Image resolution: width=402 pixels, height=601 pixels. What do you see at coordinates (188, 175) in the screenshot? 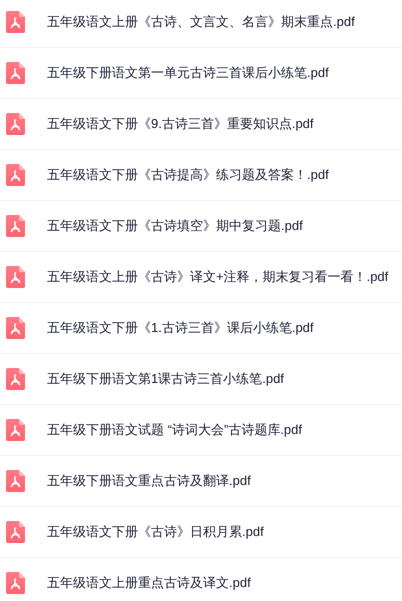
I see `file-name: 五年级语文下册《古诗提高》练习题及答案！.pdf` at bounding box center [188, 175].